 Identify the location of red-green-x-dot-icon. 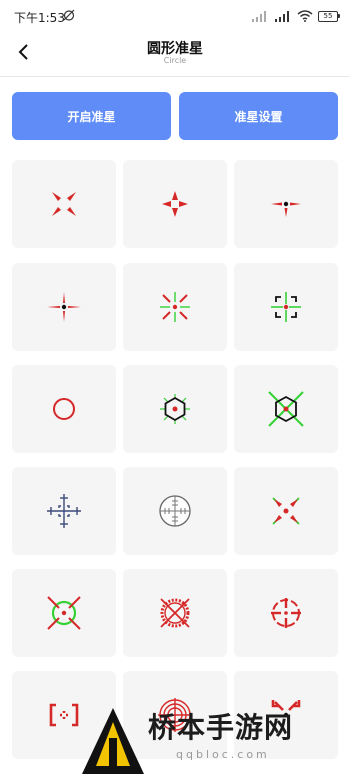
(286, 511).